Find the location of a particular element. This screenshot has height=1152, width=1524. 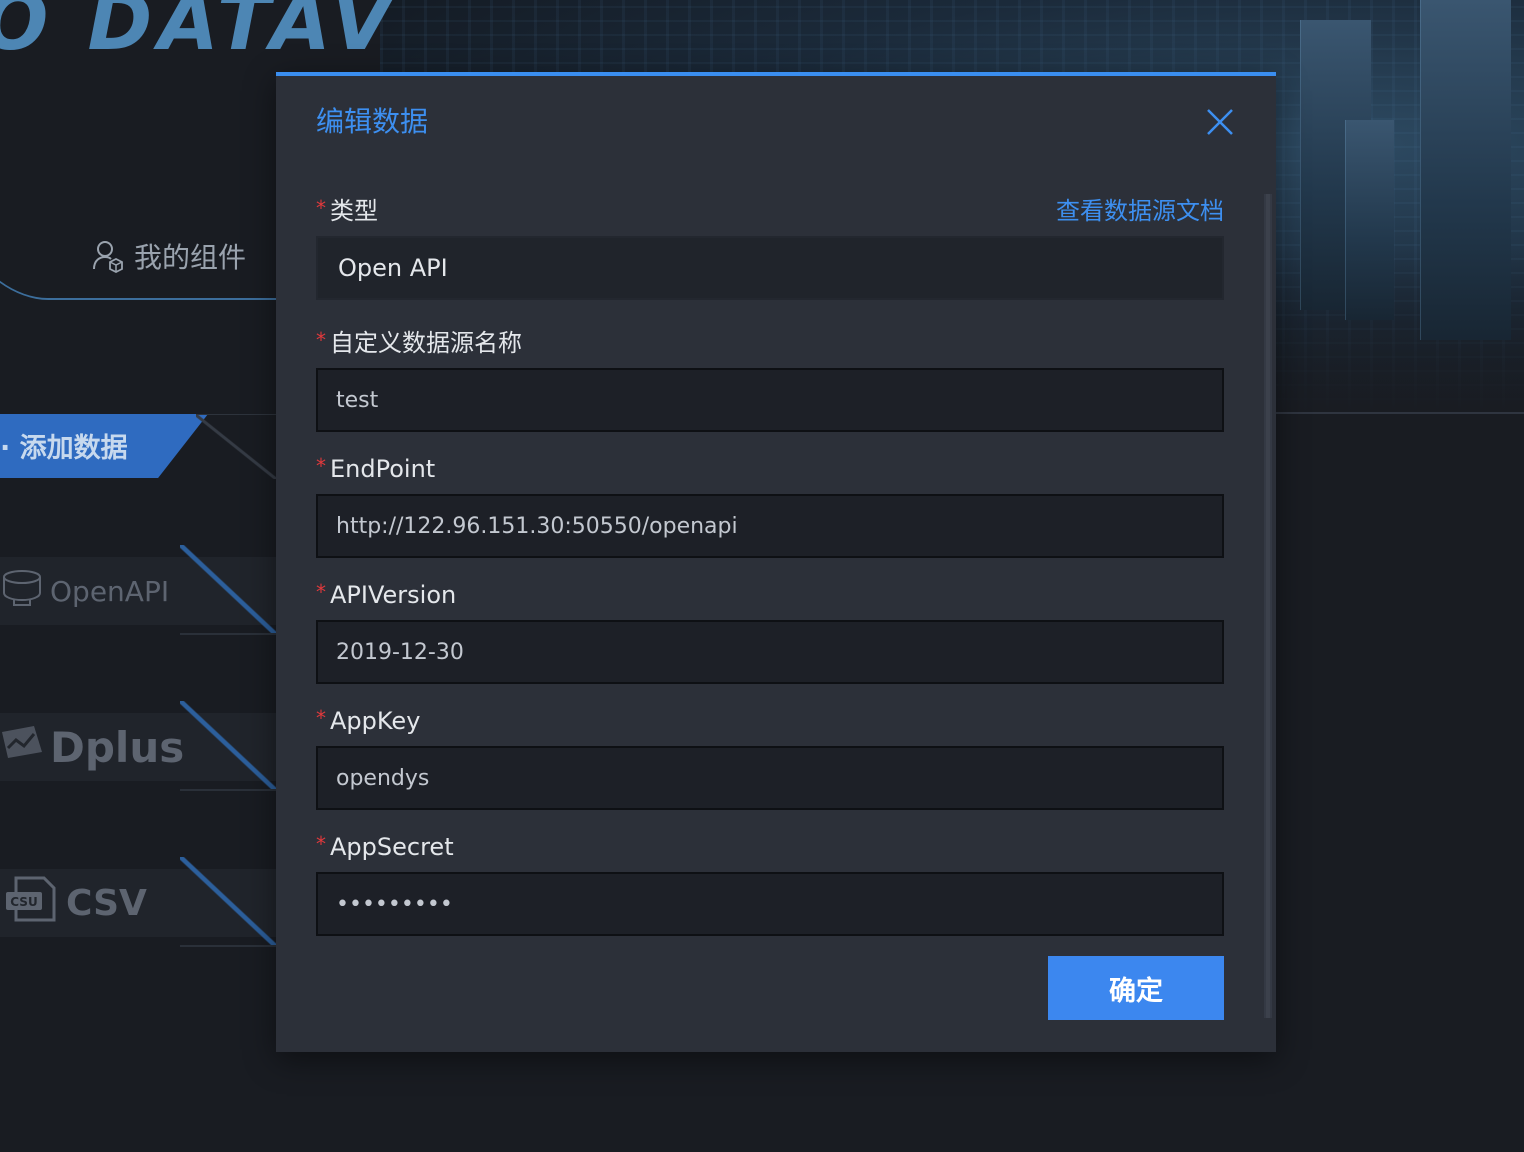

source-dplus-label: Dplus is located at coordinates (117, 747).